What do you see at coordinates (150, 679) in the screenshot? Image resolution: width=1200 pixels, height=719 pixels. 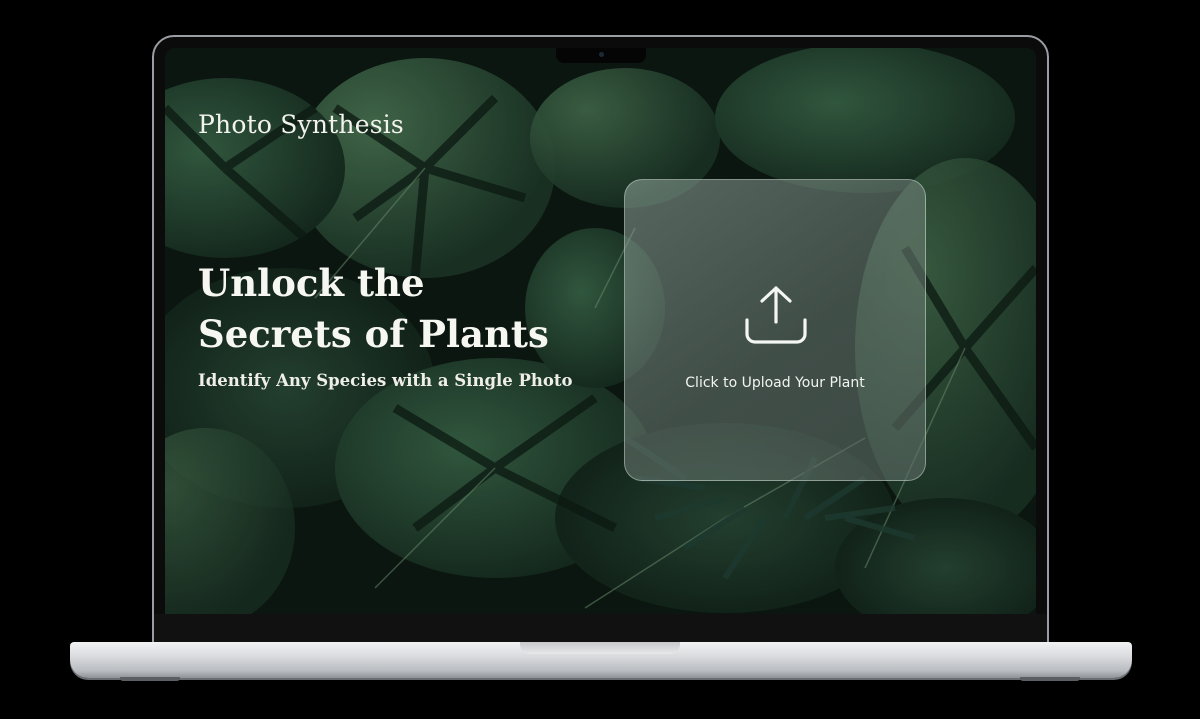 I see `laptop-foot-left` at bounding box center [150, 679].